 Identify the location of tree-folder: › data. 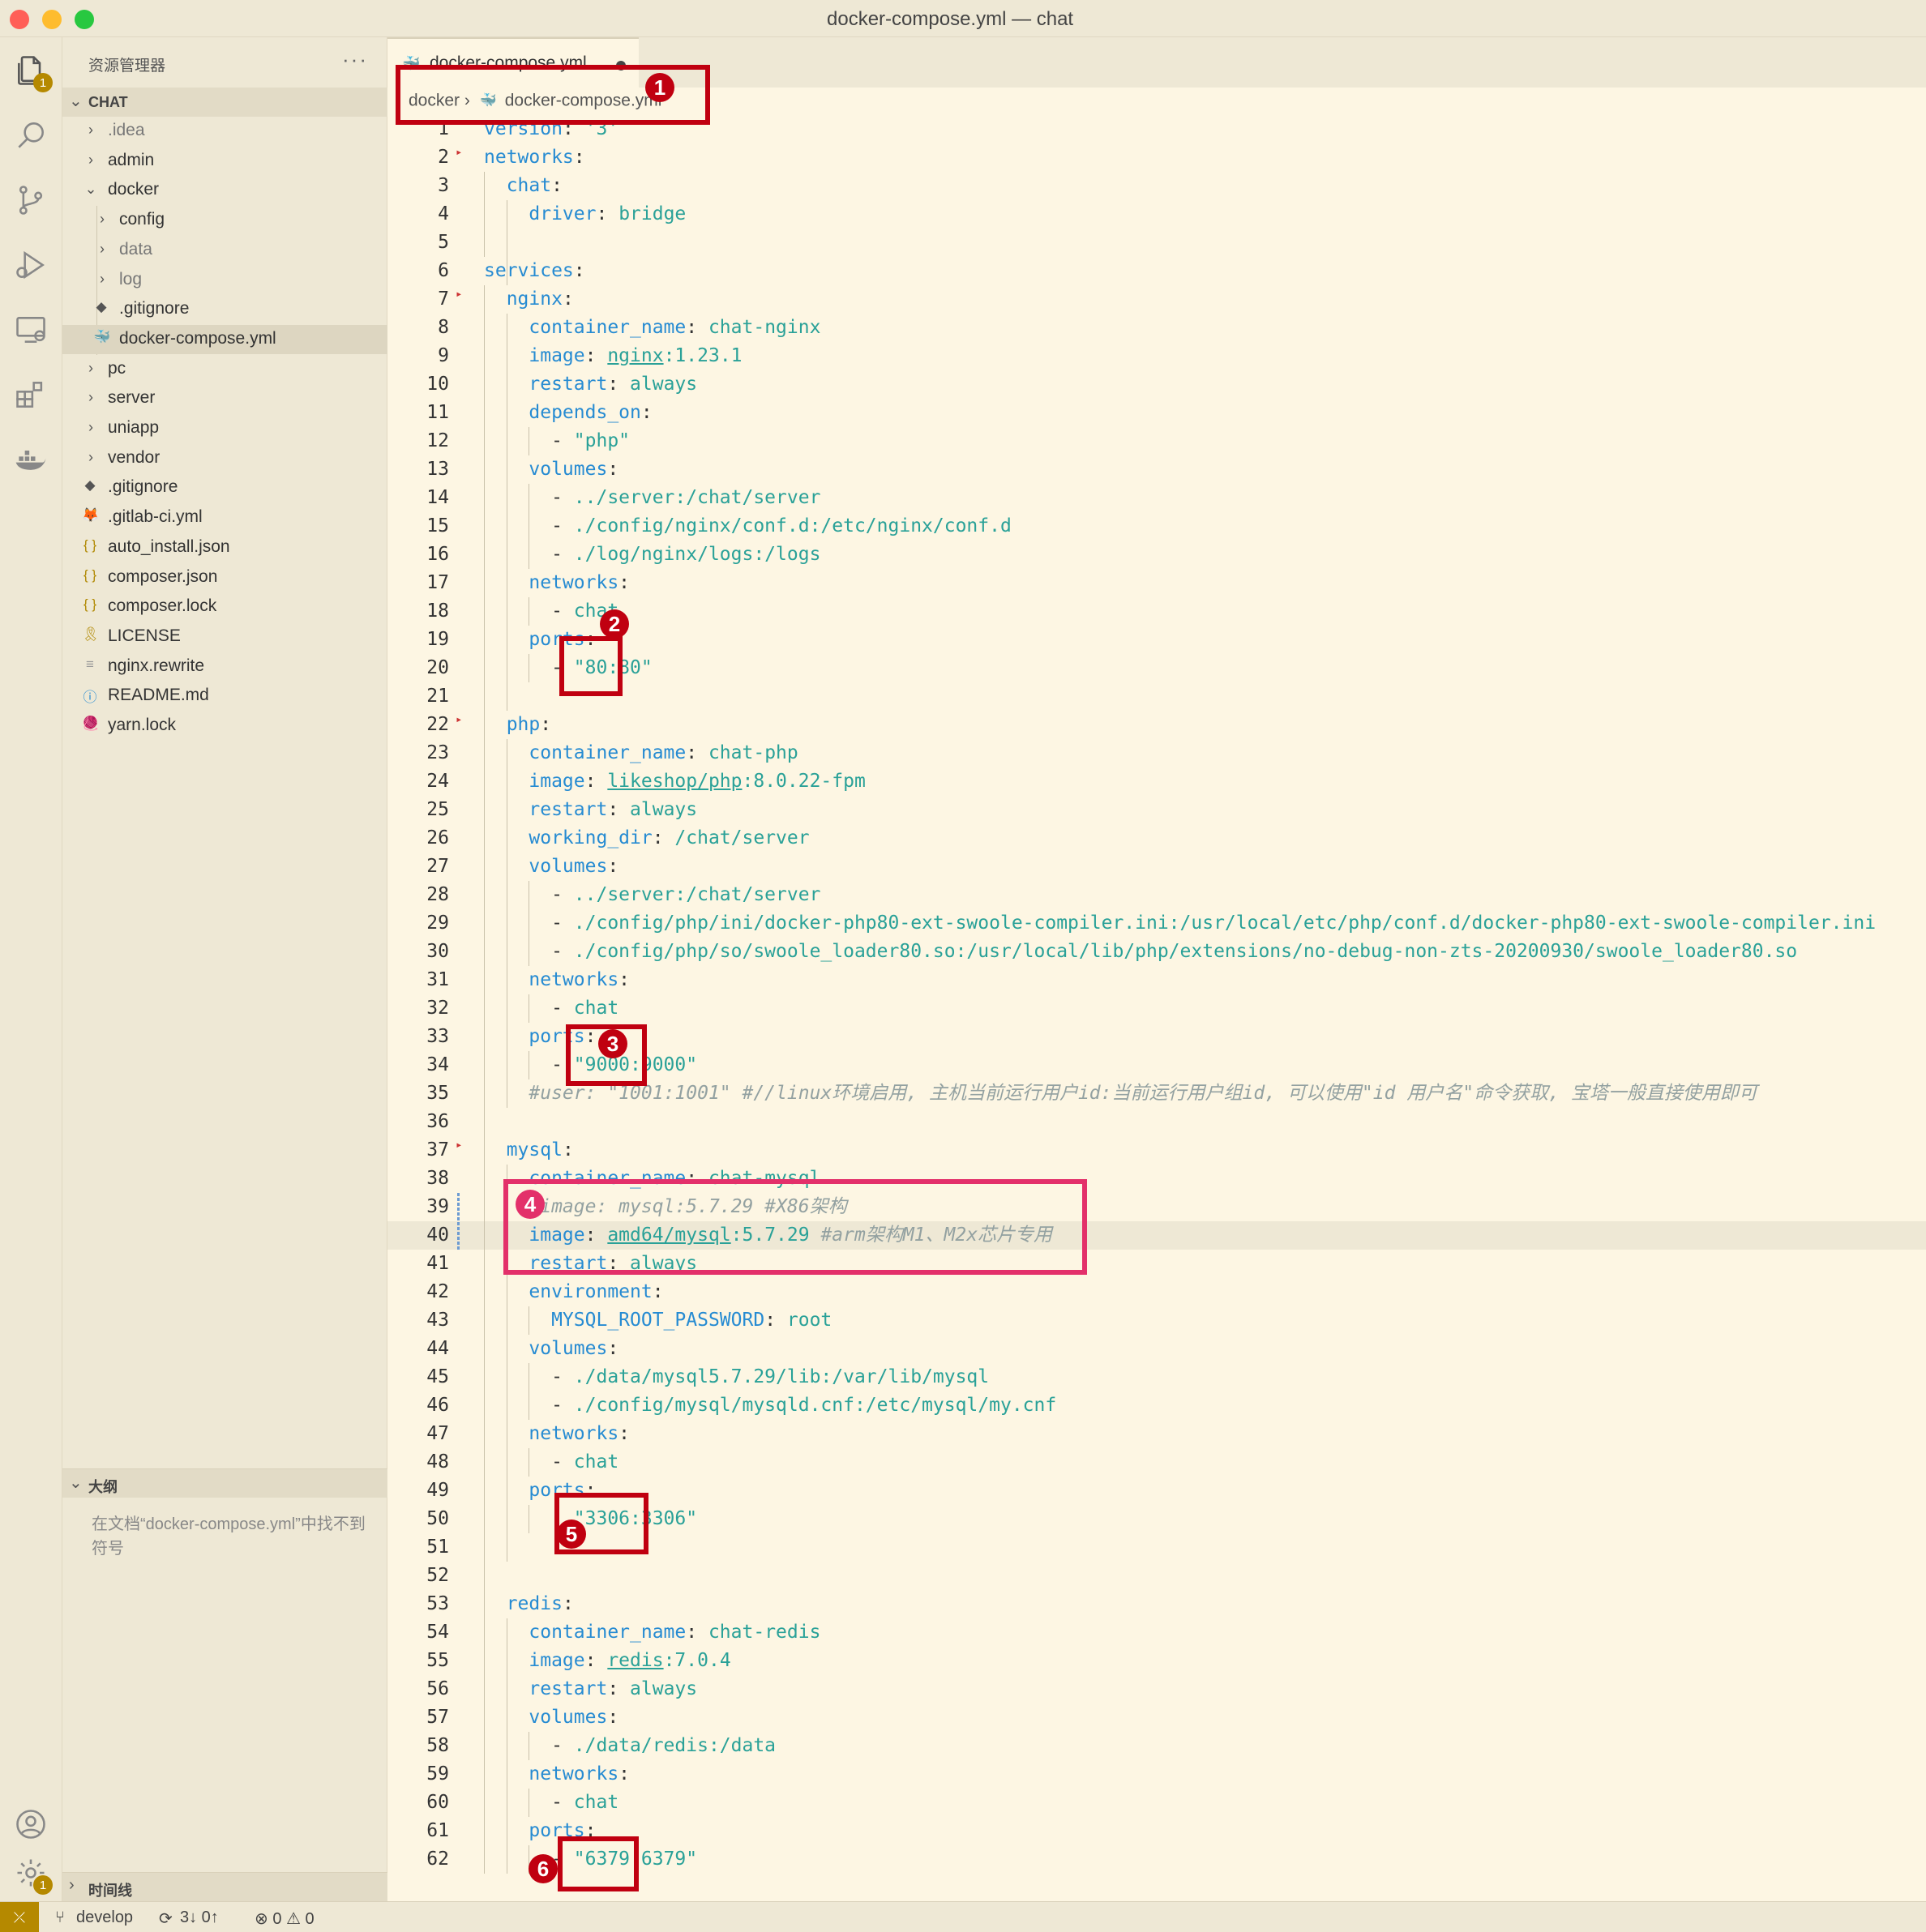
(224, 250).